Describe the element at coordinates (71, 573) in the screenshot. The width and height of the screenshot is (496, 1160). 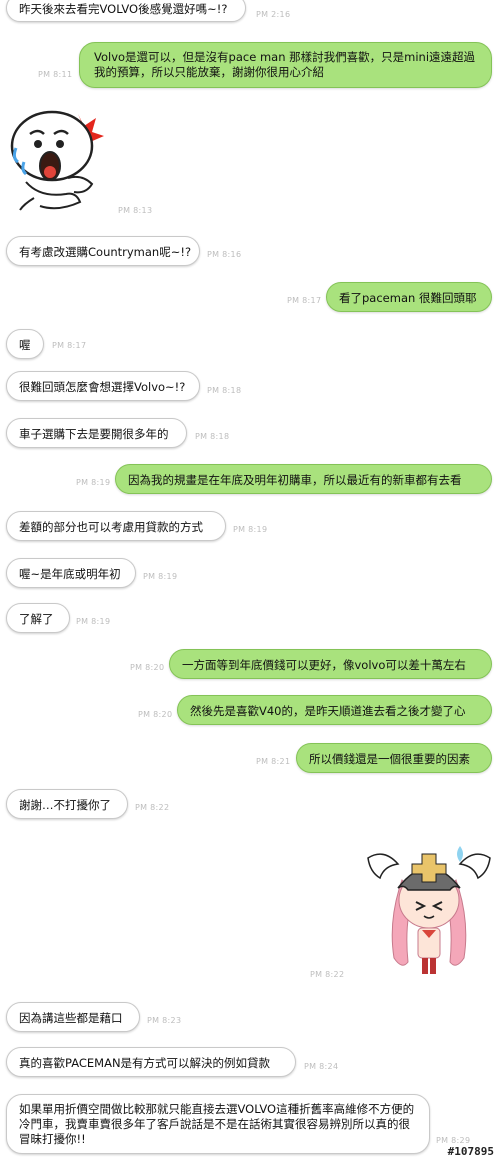
I see `message-bubble-incoming: 喔~是年底或明年初` at that location.